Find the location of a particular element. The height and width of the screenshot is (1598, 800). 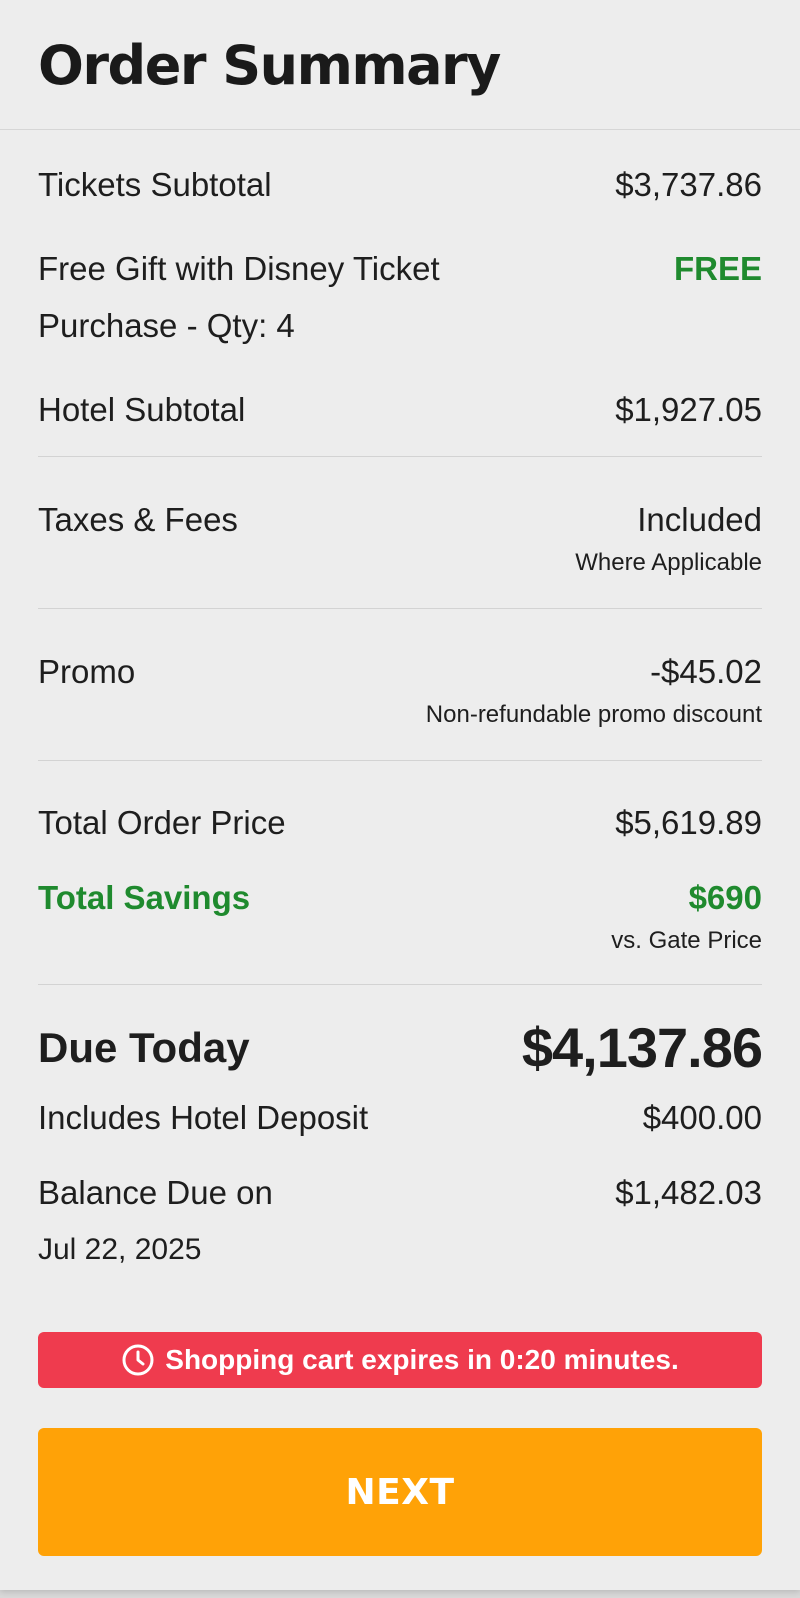

tickets-subtotal-value: $3,737.86 is located at coordinates (688, 184).